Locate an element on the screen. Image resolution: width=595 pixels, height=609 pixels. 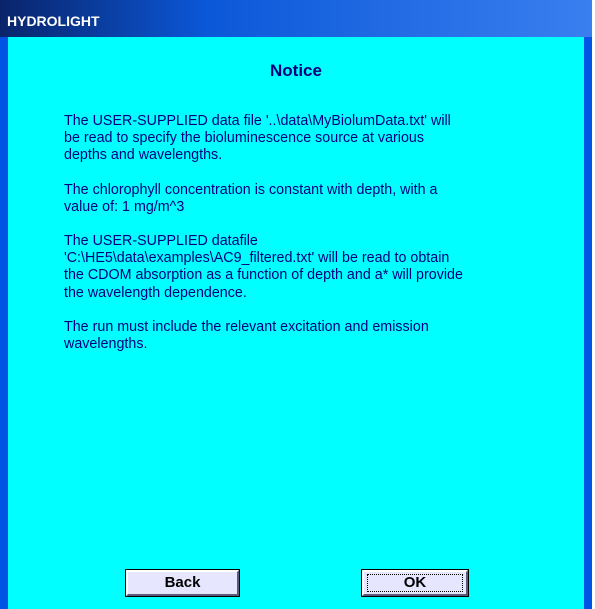
title-bar: HYDROLIGHT is located at coordinates (296, 18).